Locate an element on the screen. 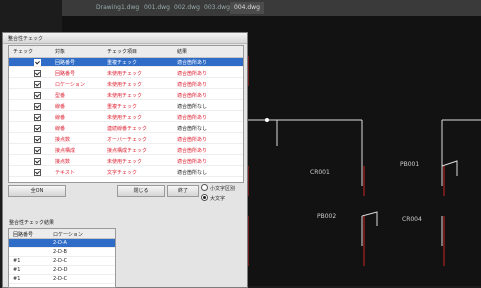  row-item: 連続線番チェック is located at coordinates (127, 129).